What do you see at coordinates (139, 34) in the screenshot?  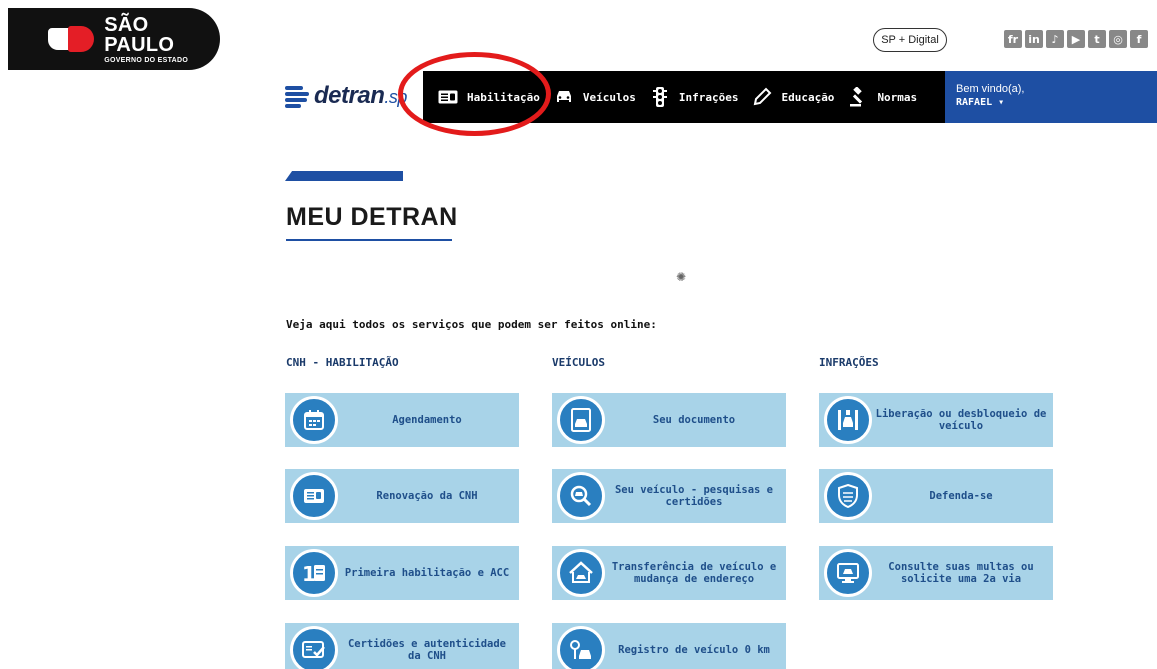 I see `brand-title: SÃO PAULO` at bounding box center [139, 34].